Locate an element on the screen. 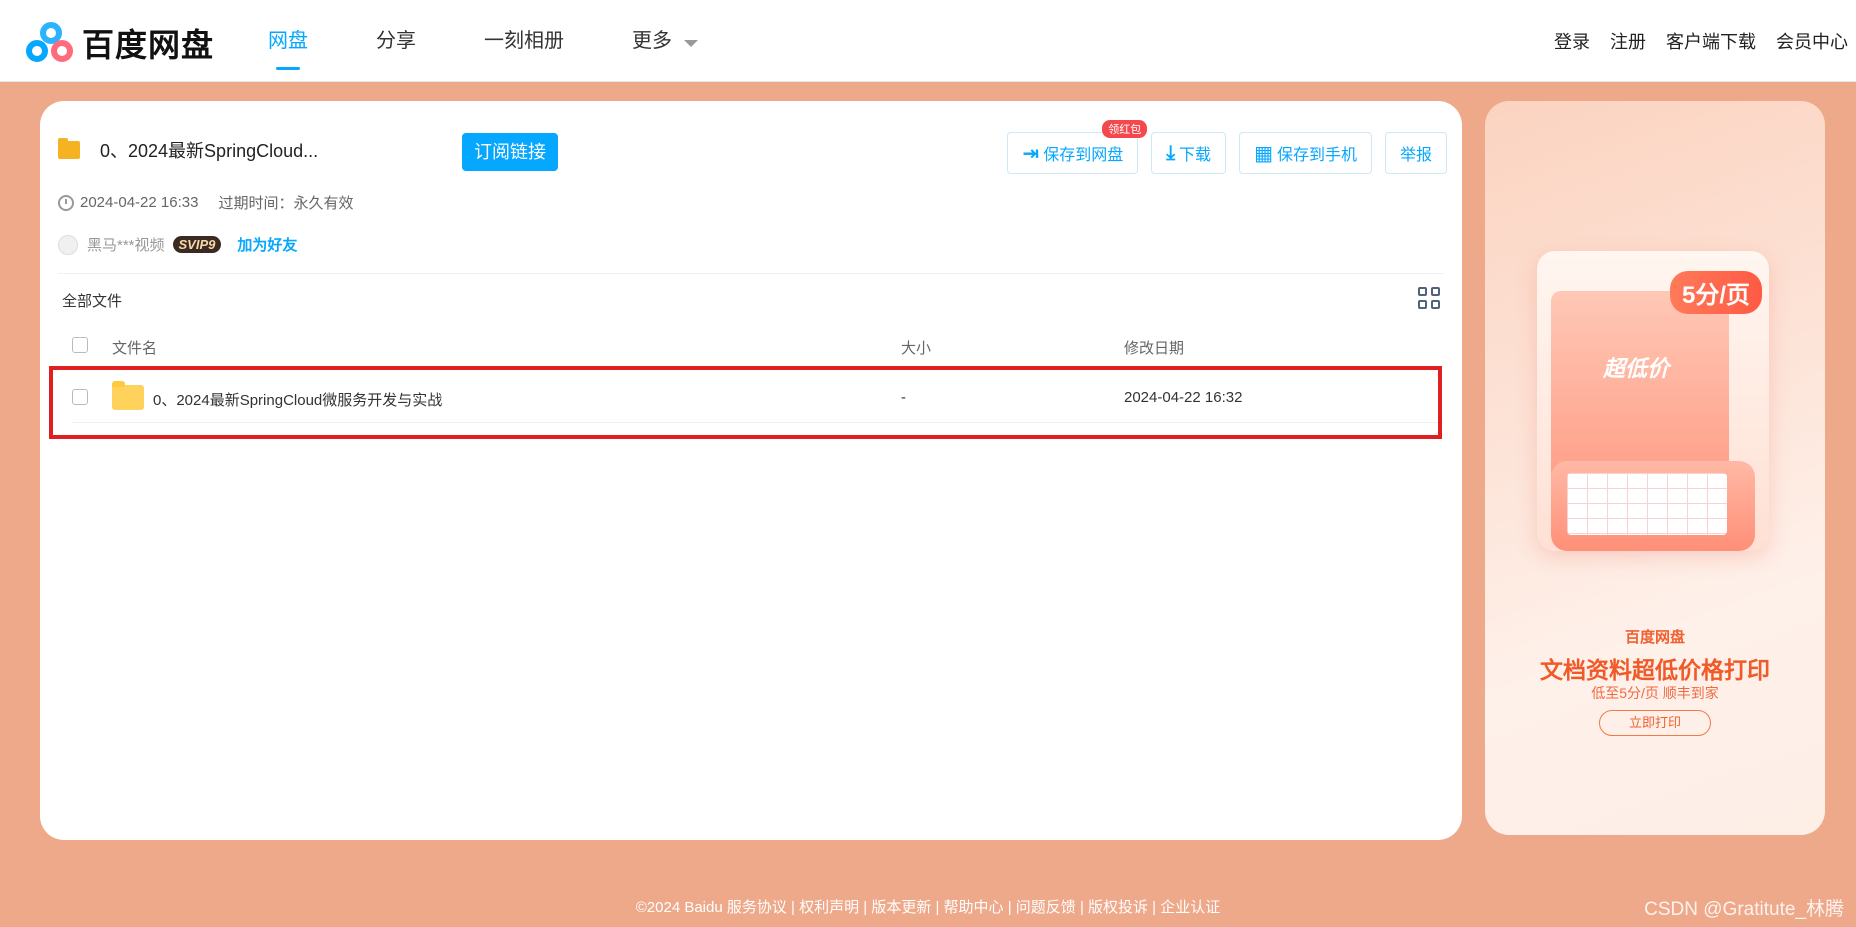 The height and width of the screenshot is (927, 1856). save-to-phone-button: ▦ 保存到手机 is located at coordinates (1305, 153).